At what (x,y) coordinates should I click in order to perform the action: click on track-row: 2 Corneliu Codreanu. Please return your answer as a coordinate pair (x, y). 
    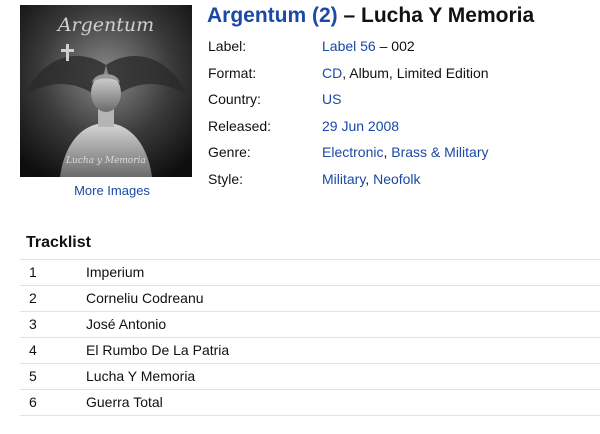
    Looking at the image, I should click on (310, 299).